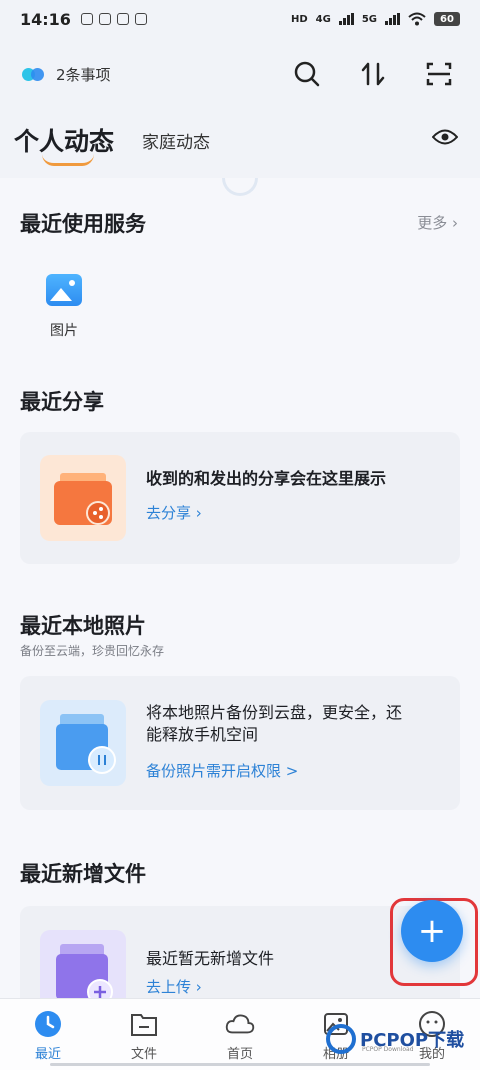 This screenshot has width=480, height=1070. I want to click on watermark: PCPOP下载 PCPOP Download, so click(395, 1039).